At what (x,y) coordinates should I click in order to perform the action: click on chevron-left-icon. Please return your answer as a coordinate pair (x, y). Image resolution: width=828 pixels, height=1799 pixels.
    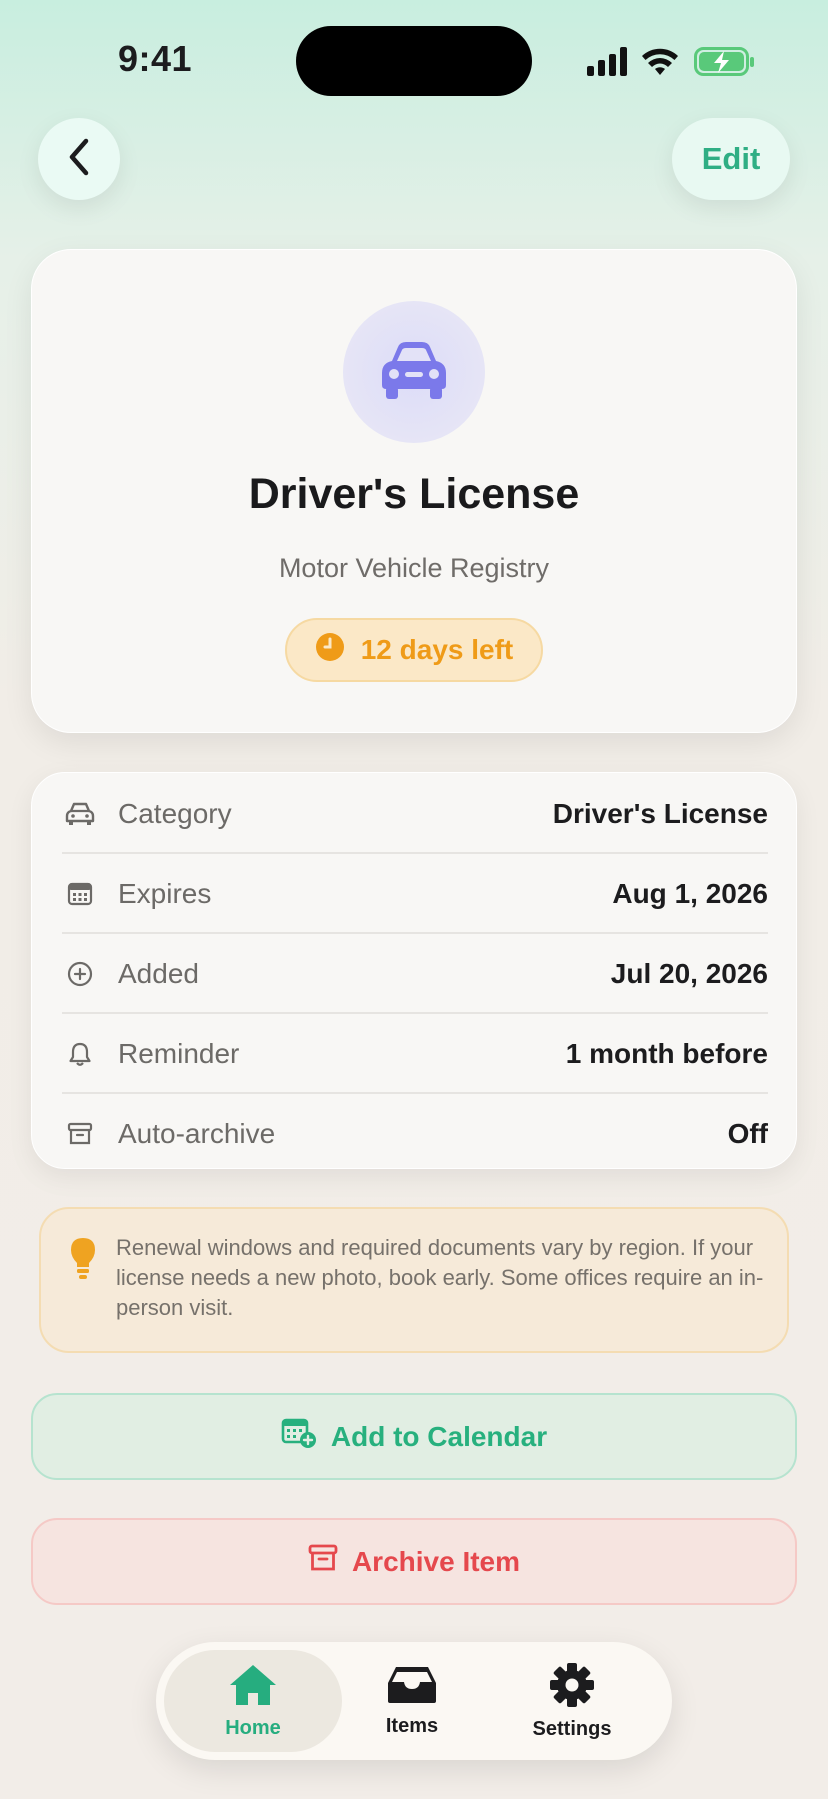
    Looking at the image, I should click on (79, 159).